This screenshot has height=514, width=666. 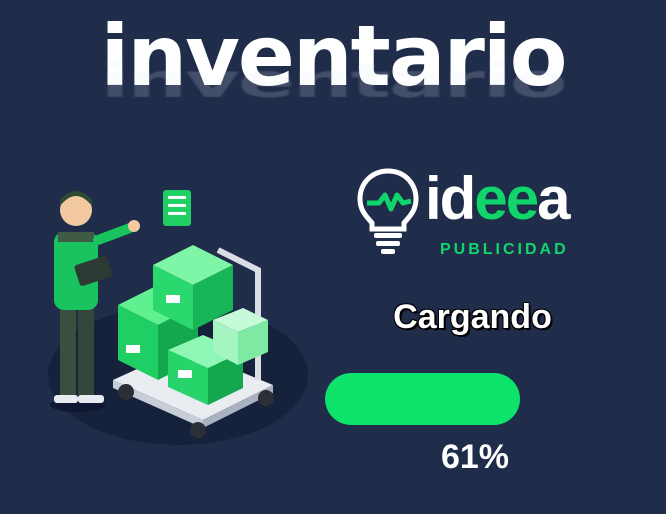 I want to click on progress-bar, so click(x=485, y=399).